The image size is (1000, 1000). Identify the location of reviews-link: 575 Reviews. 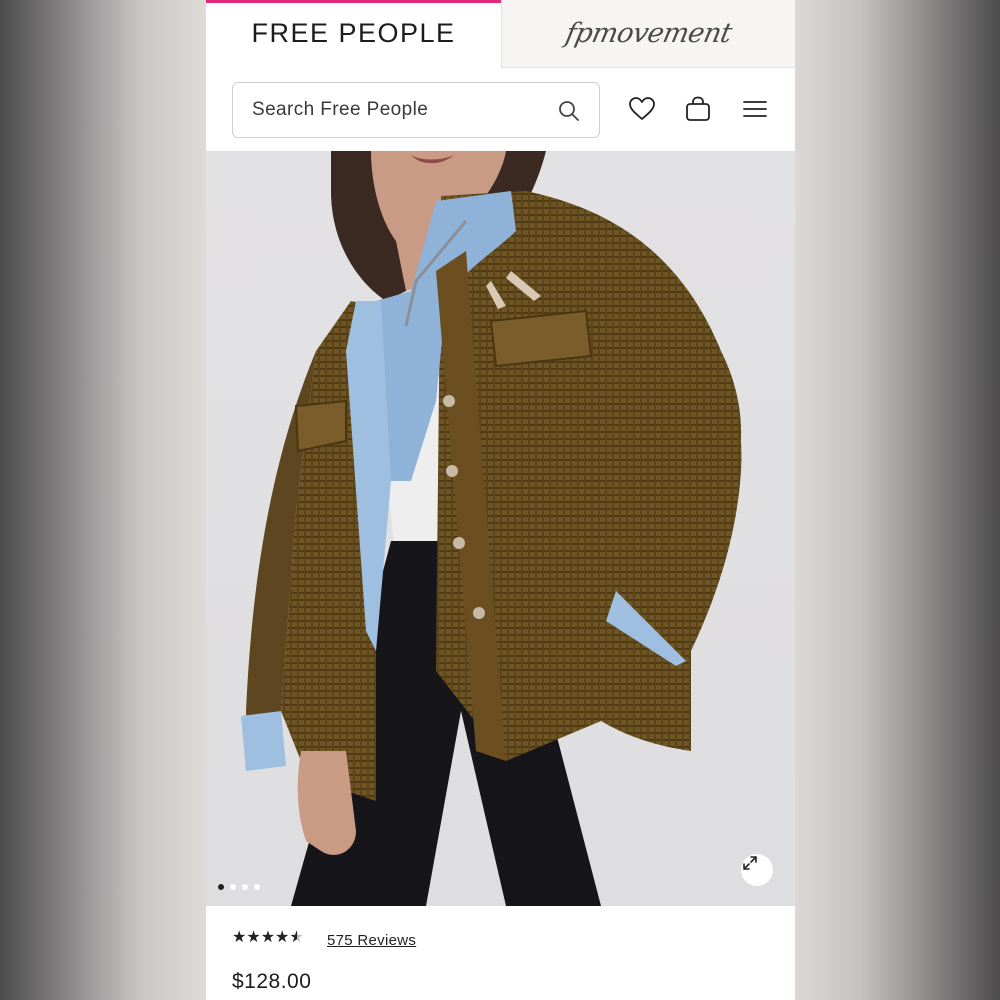
(371, 940).